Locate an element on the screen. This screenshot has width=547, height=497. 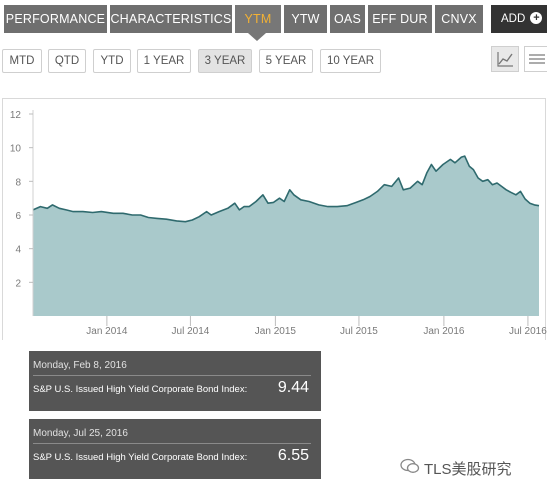
y-tick-label: 2 is located at coordinates (18, 283).